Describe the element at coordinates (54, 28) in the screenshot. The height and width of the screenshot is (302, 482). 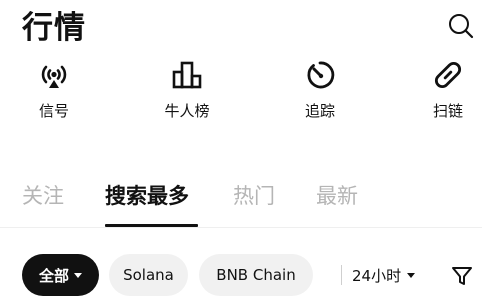
I see `page-title: 行情` at that location.